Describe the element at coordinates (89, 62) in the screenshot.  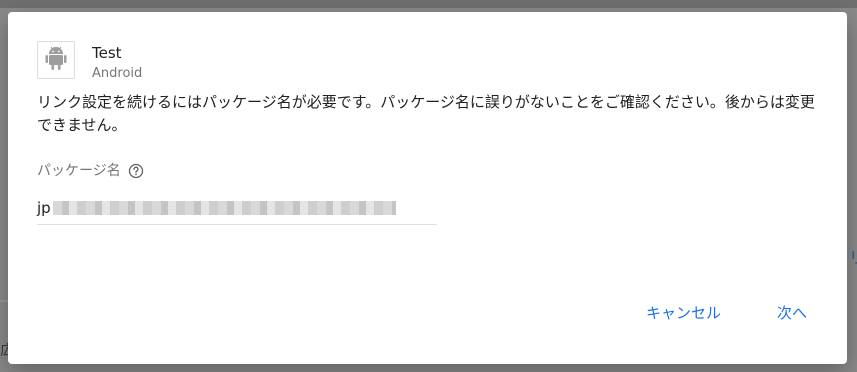
I see `app-header: Test Android` at that location.